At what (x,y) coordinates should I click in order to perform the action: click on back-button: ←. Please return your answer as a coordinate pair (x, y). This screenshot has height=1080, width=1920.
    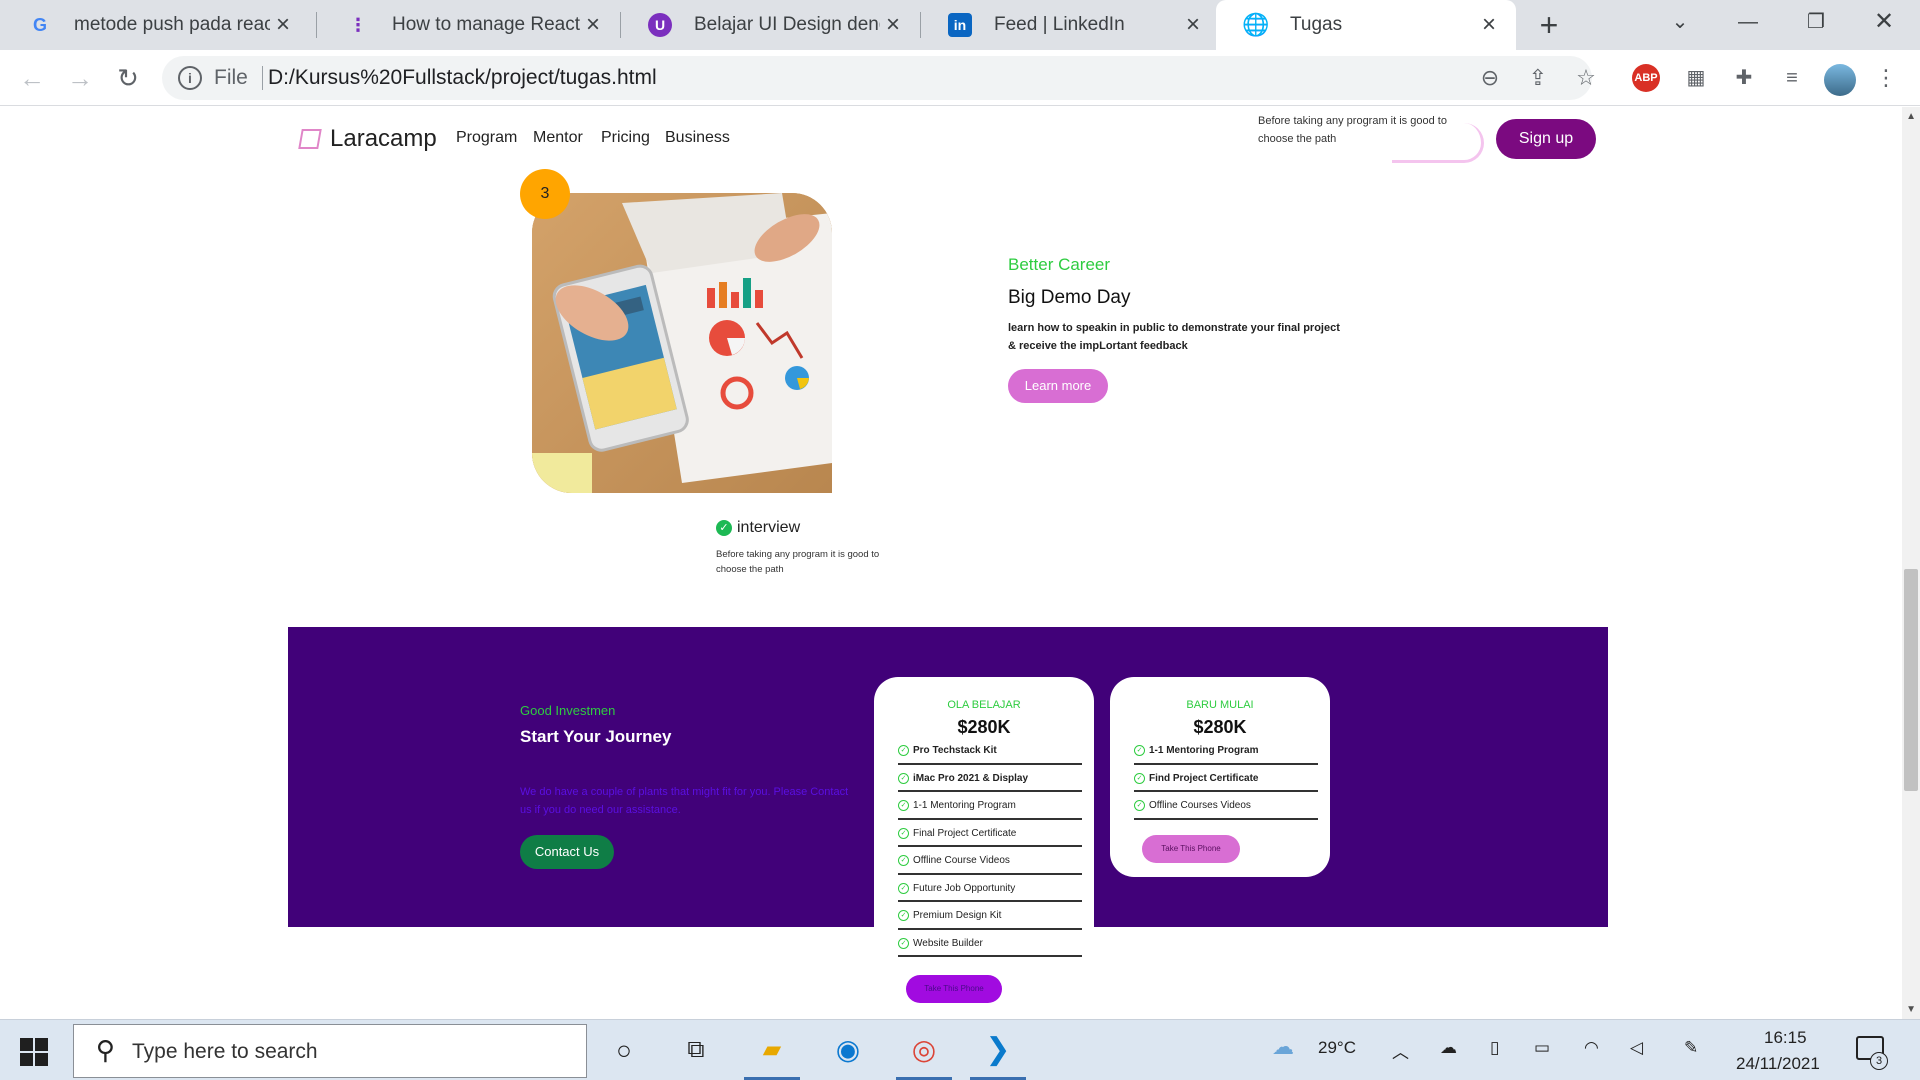
    Looking at the image, I should click on (32, 78).